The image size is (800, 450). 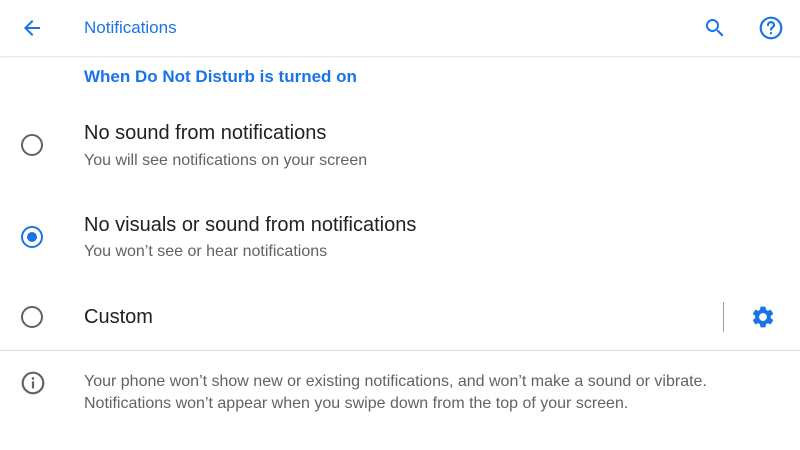 What do you see at coordinates (33, 383) in the screenshot?
I see `info-icon` at bounding box center [33, 383].